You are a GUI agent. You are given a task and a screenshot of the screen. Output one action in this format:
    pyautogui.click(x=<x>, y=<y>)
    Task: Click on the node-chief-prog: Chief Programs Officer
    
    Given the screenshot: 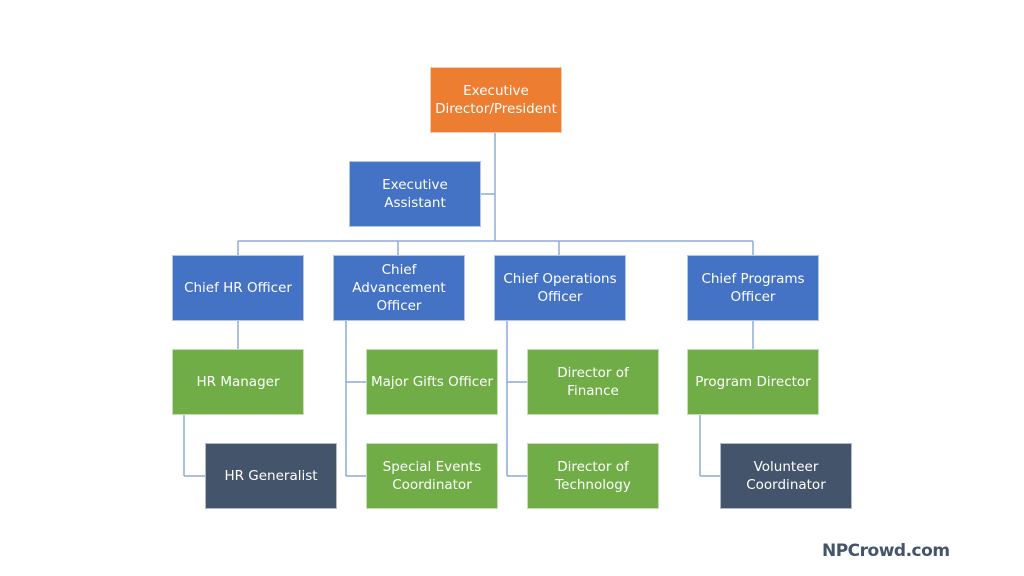 What is the action you would take?
    pyautogui.click(x=753, y=288)
    